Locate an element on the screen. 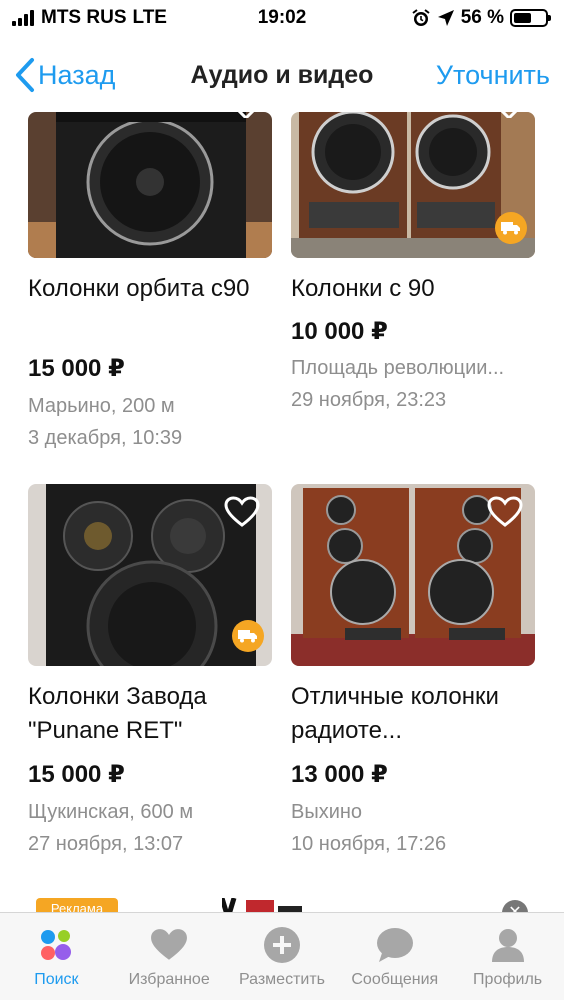 This screenshot has width=564, height=1000. back-label: Назад is located at coordinates (77, 74).